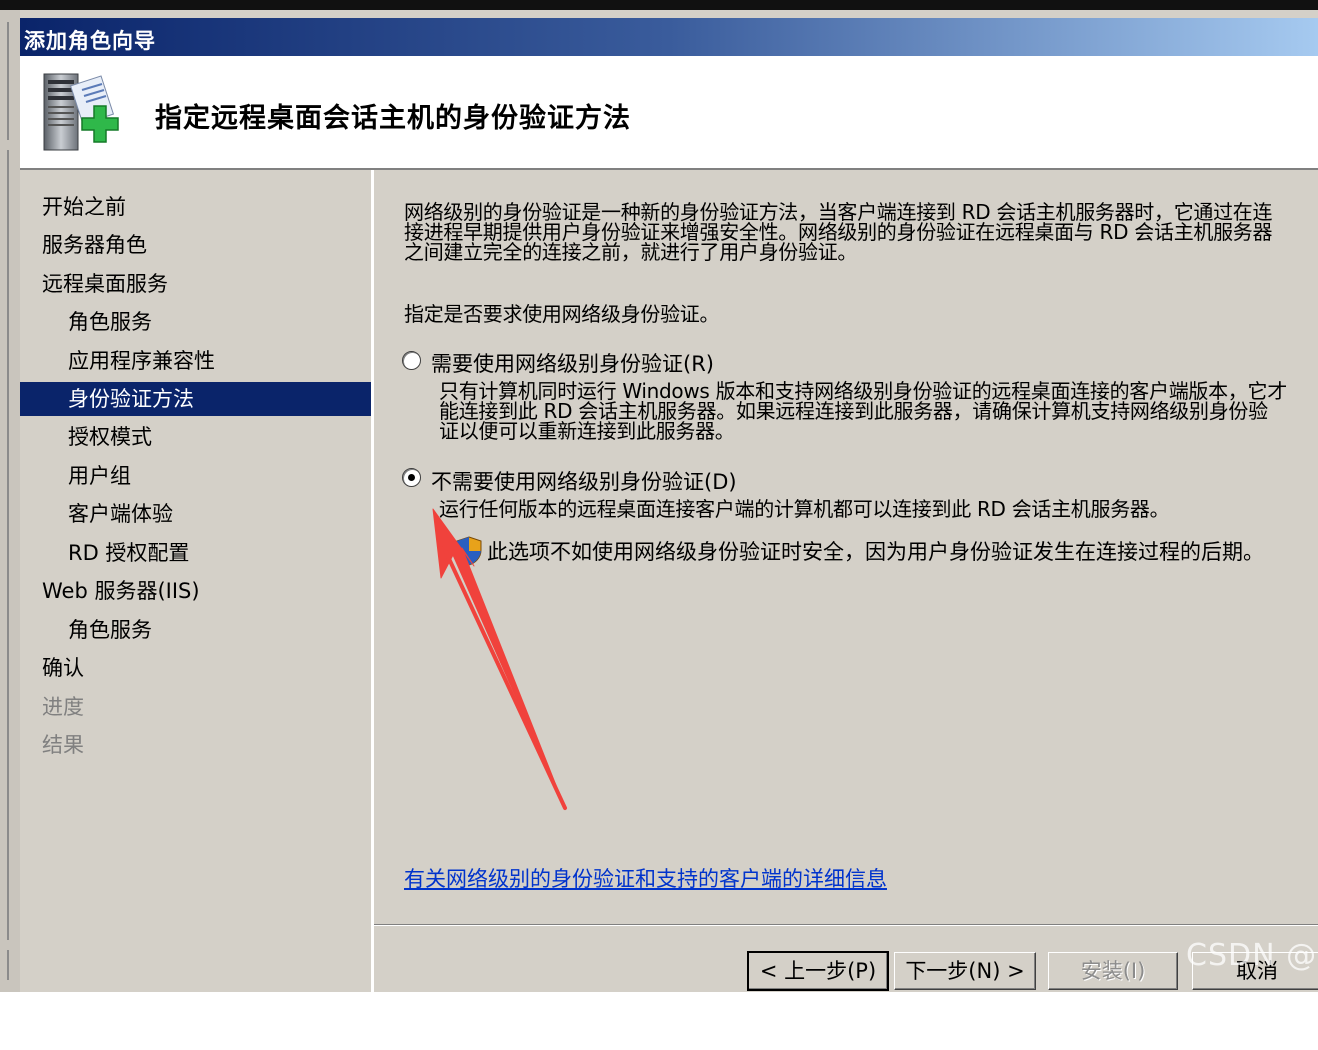 The image size is (1318, 1050). Describe the element at coordinates (804, 509) in the screenshot. I see `no-nla-desc: 运行任何版本的远程桌面连接客户端的计算机都可以连接到此 RD 会话主机服务器。` at that location.